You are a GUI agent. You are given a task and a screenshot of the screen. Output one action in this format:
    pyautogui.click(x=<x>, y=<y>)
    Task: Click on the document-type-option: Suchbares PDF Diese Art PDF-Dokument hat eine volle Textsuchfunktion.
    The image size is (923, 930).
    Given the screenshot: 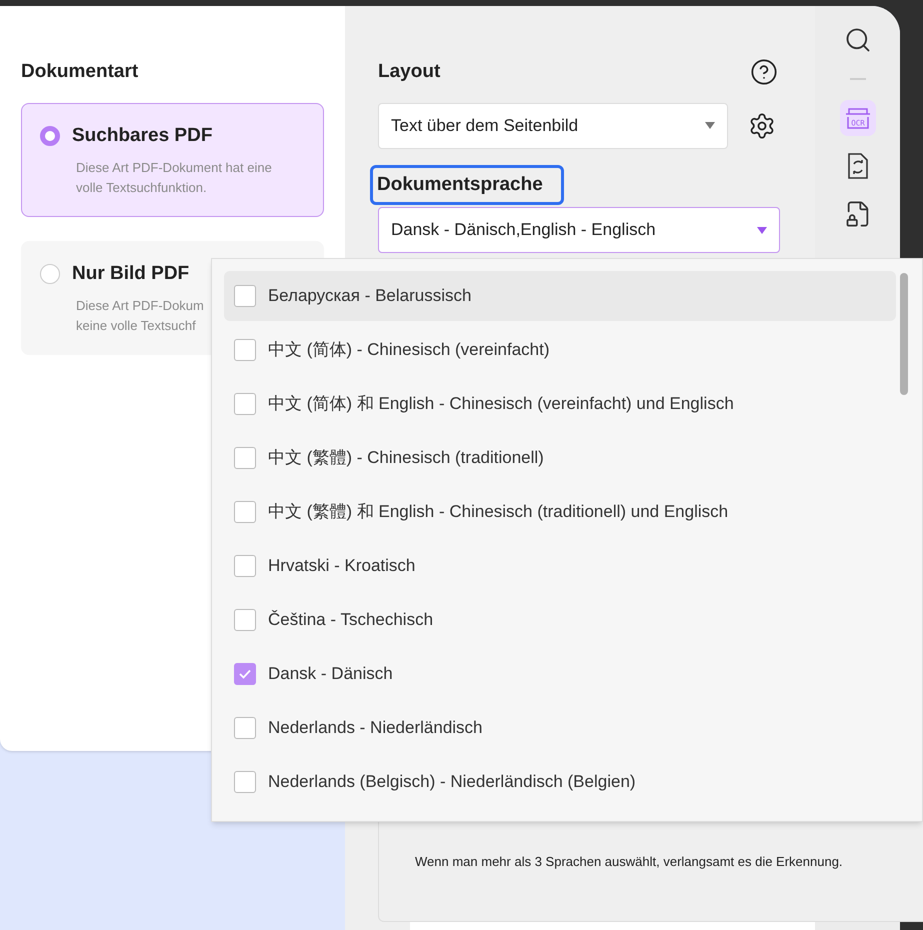 What is the action you would take?
    pyautogui.click(x=172, y=159)
    